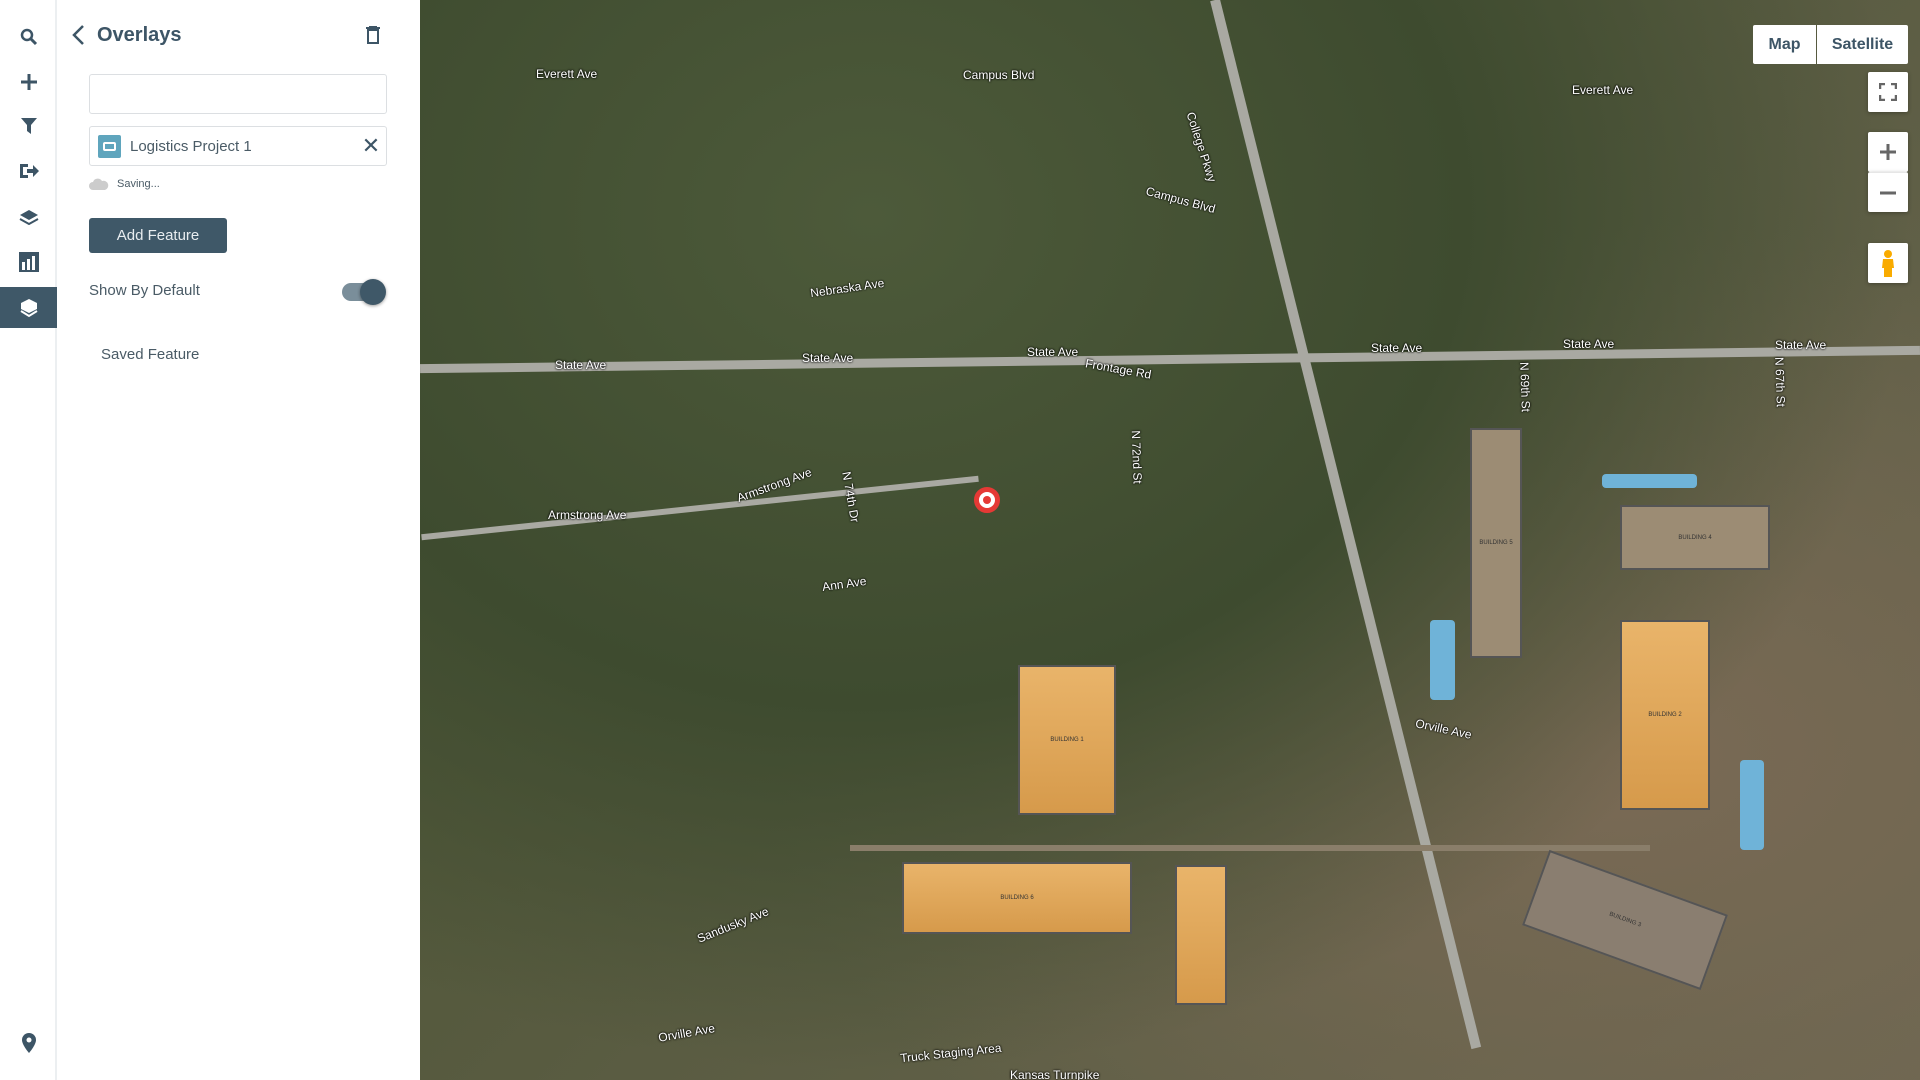  What do you see at coordinates (28, 37) in the screenshot?
I see `search-icon` at bounding box center [28, 37].